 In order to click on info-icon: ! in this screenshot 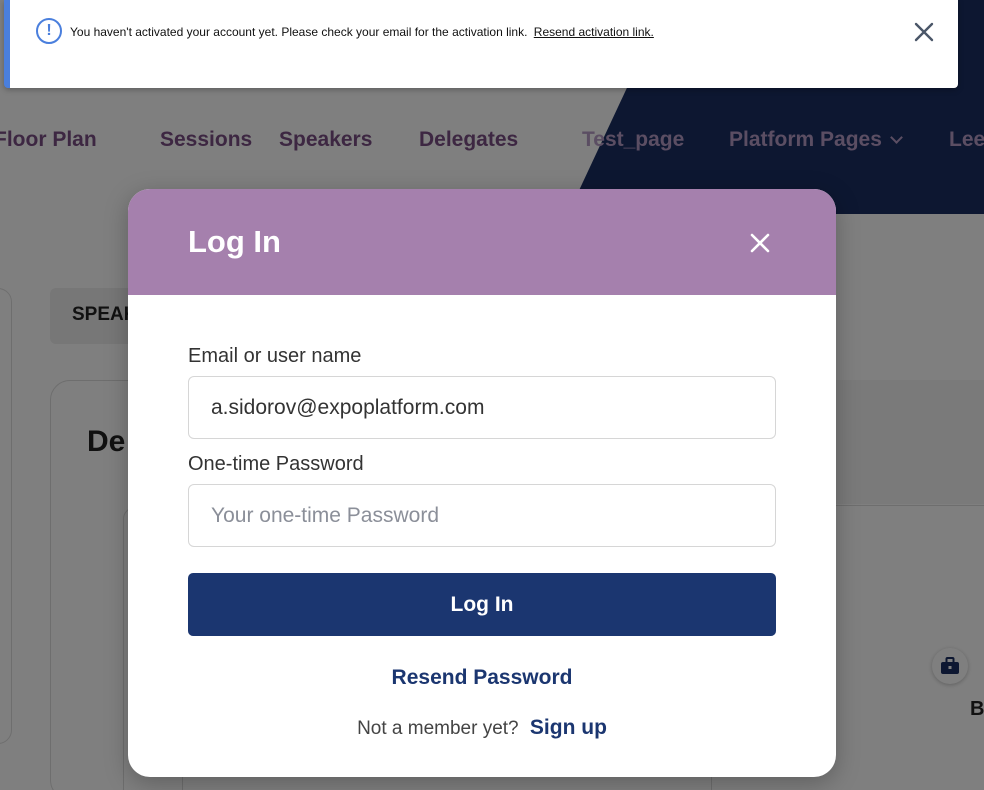, I will do `click(49, 31)`.